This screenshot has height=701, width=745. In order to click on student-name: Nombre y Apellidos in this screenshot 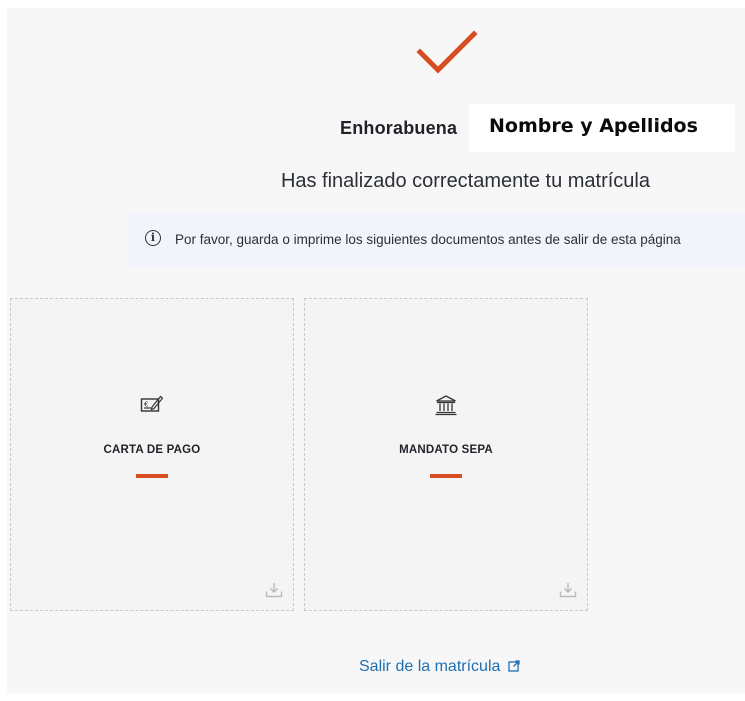, I will do `click(593, 126)`.